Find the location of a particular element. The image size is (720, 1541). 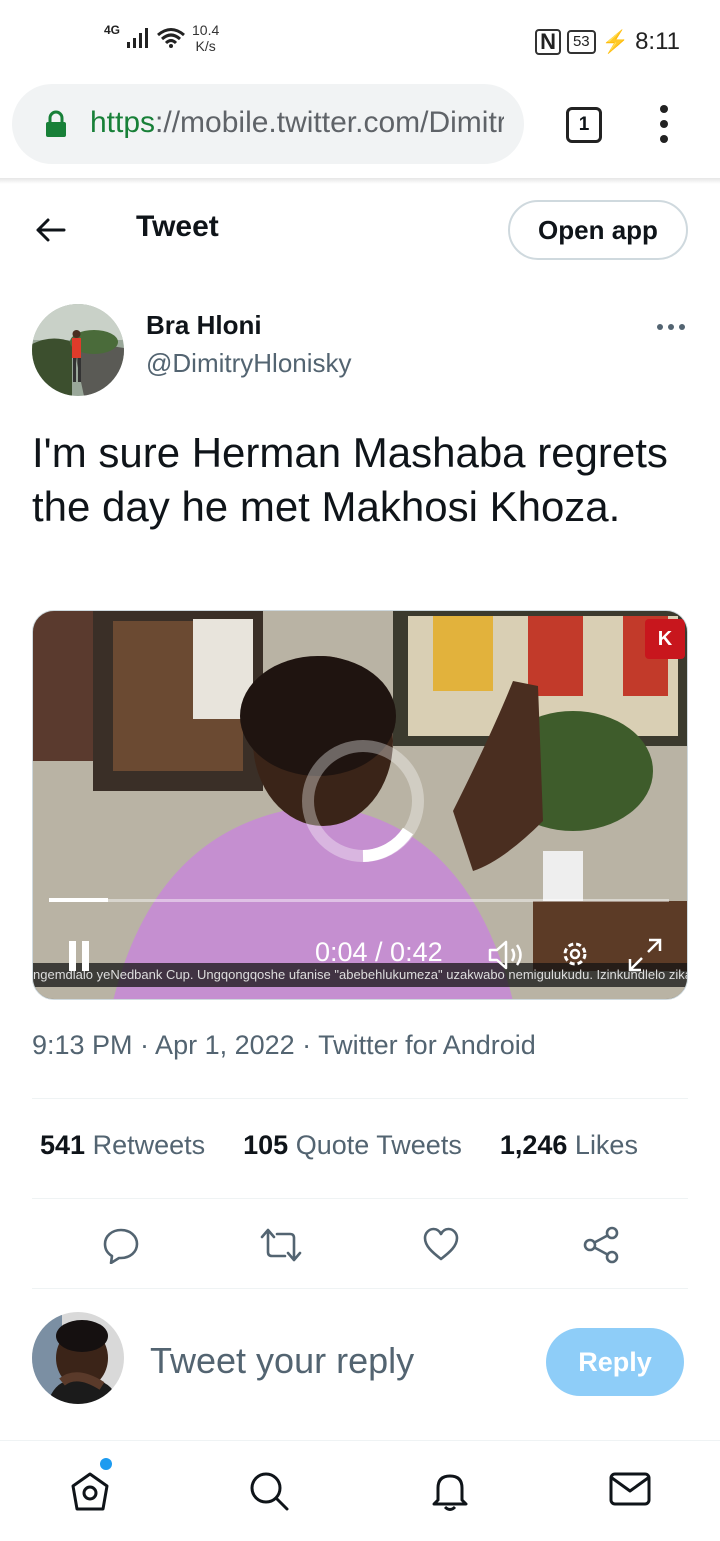

wifi-icon is located at coordinates (171, 38).